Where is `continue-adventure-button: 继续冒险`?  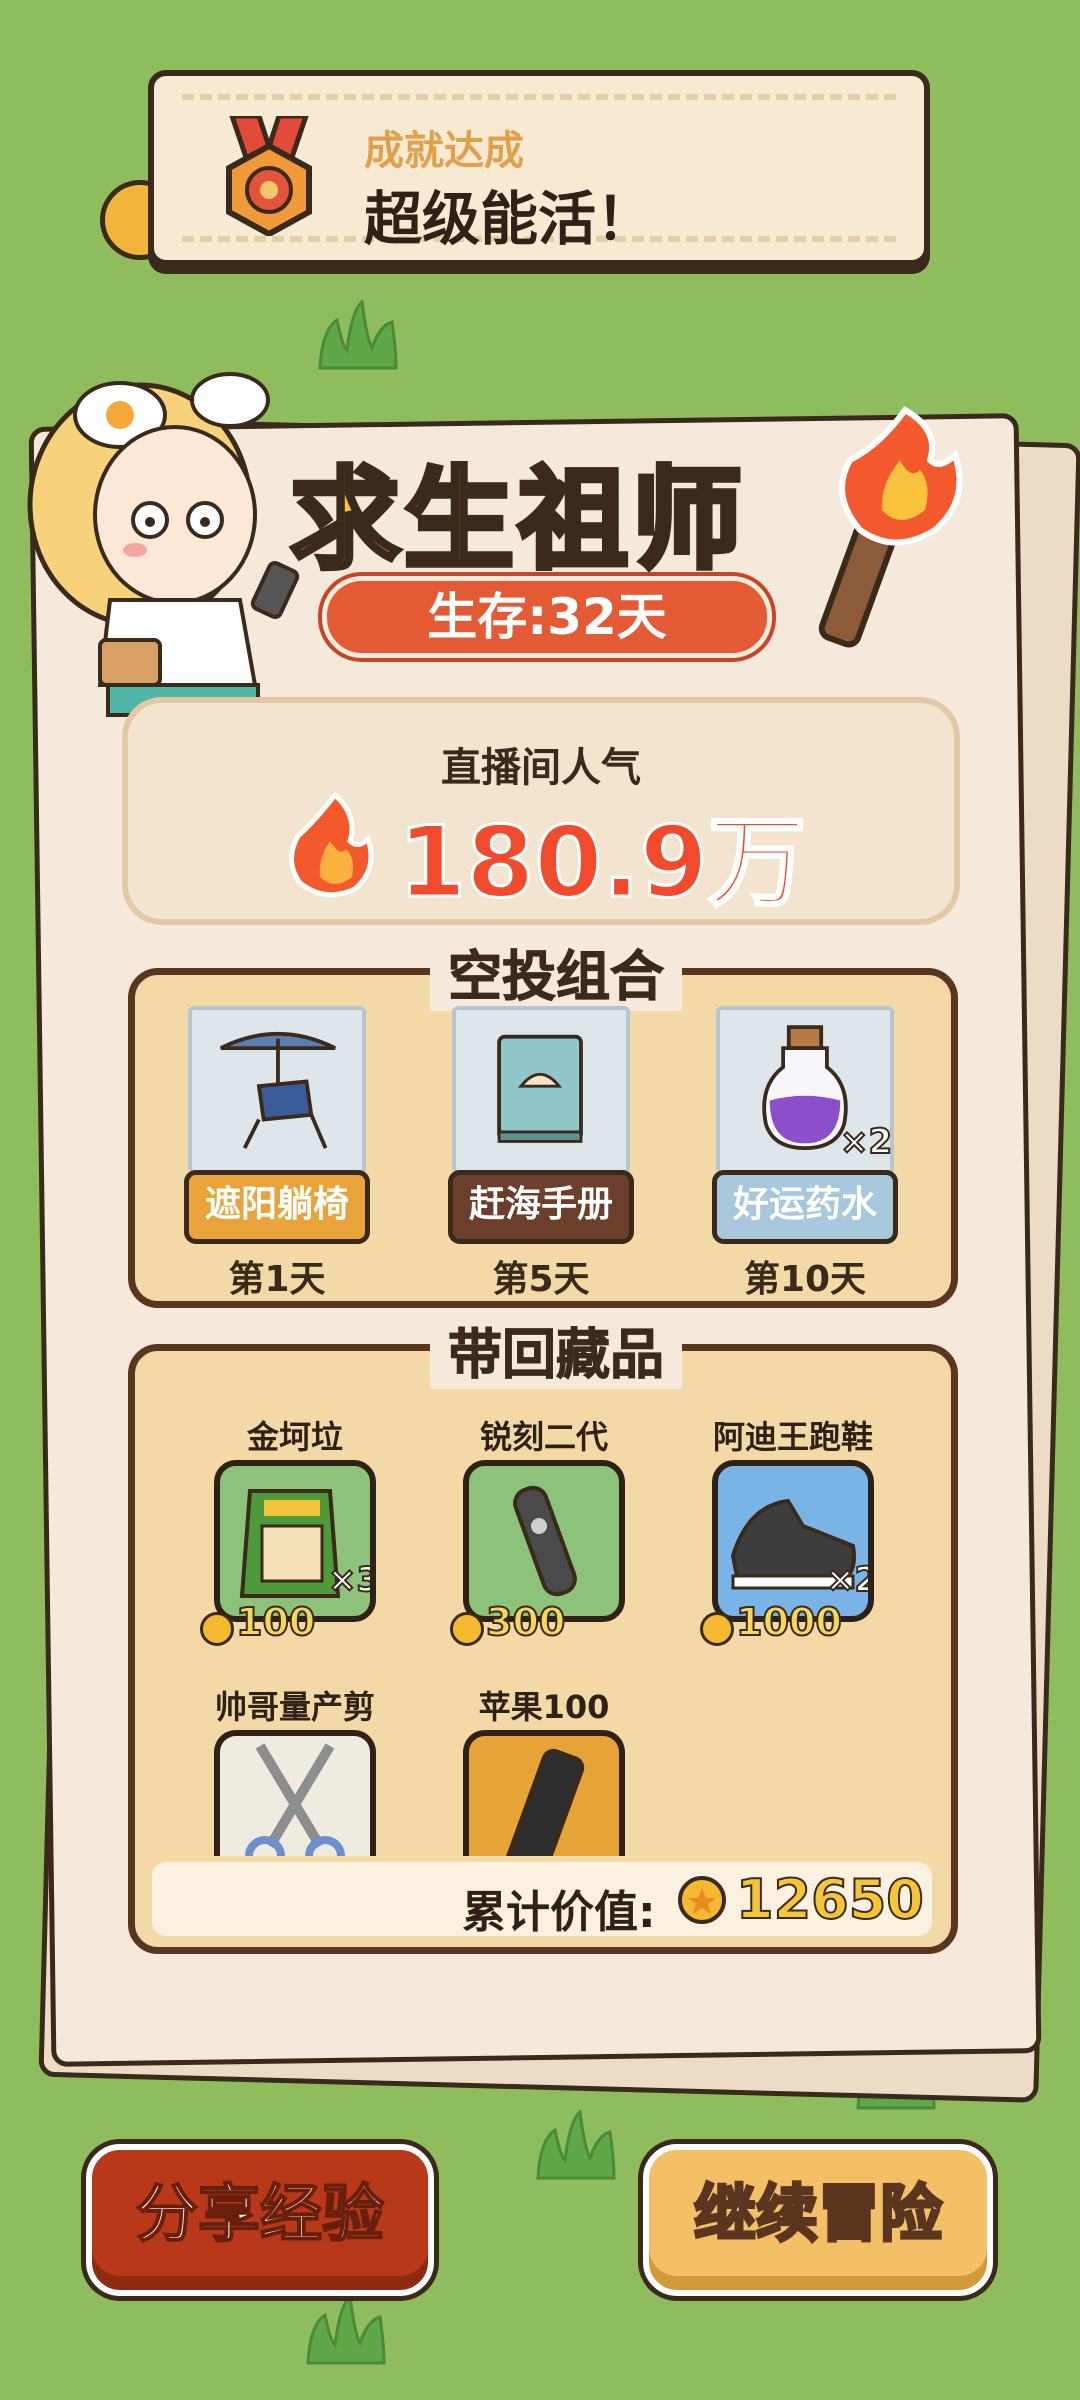 continue-adventure-button: 继续冒险 is located at coordinates (818, 2220).